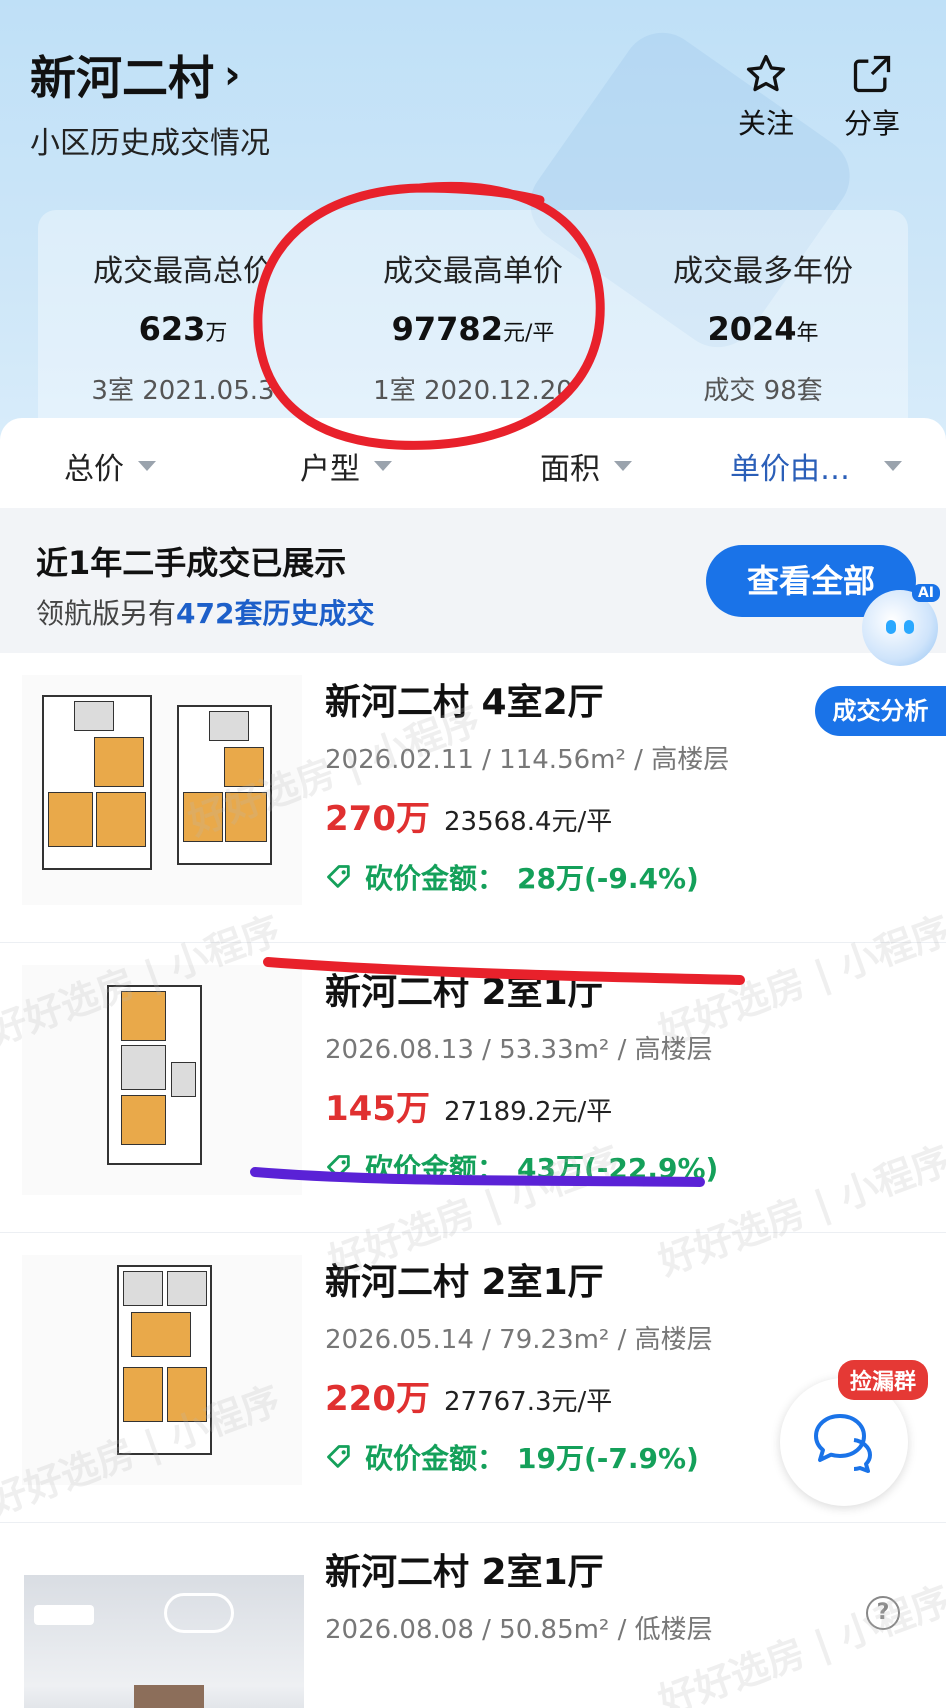  Describe the element at coordinates (872, 97) in the screenshot. I see `share-button: 分享` at that location.